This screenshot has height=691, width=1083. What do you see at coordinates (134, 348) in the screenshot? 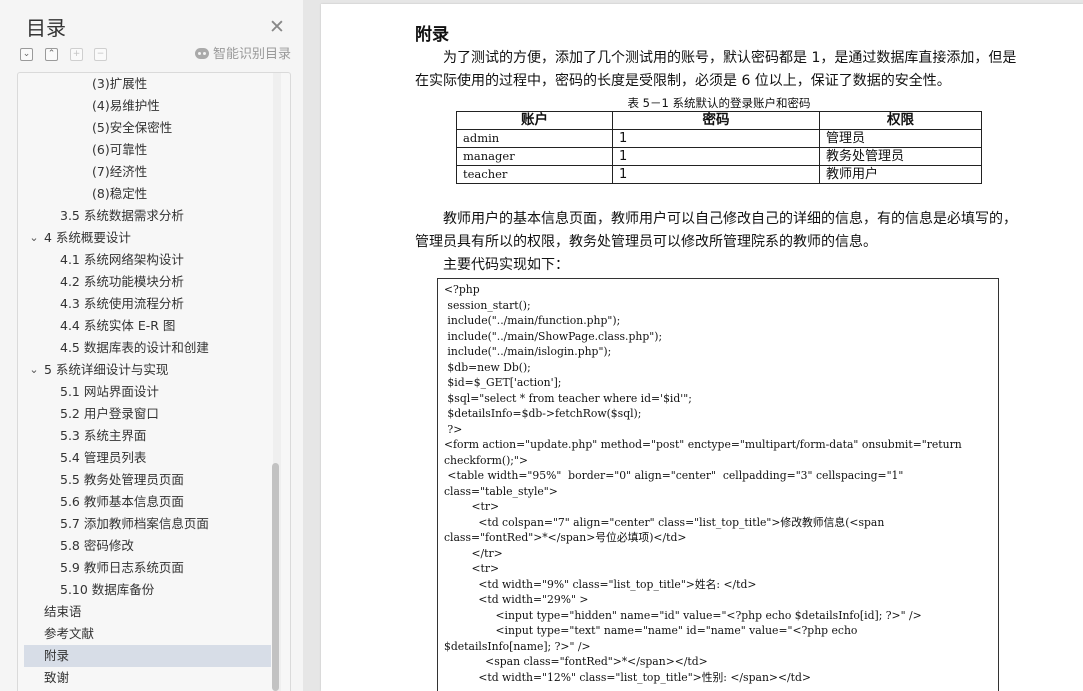
I see `toc-item: 4.5 数据库表的设计和创建` at bounding box center [134, 348].